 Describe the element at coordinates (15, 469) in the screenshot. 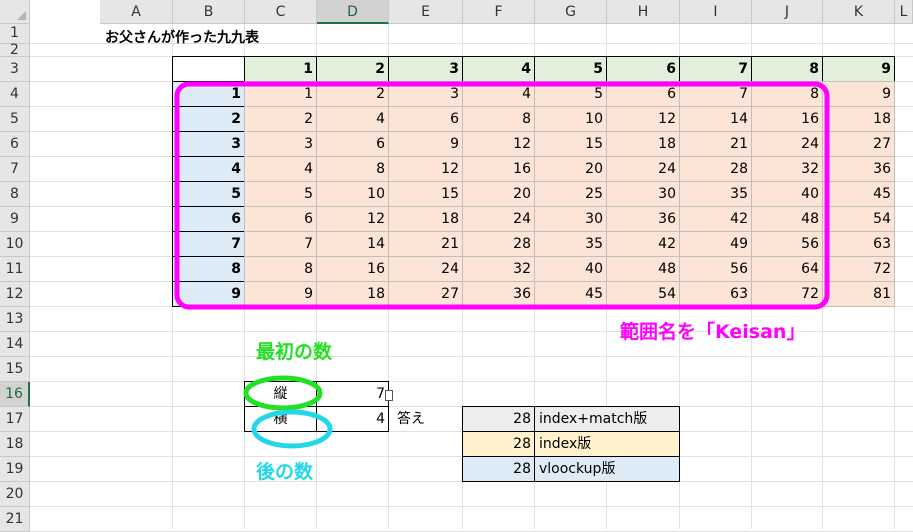

I see `row-header-19: 19` at that location.